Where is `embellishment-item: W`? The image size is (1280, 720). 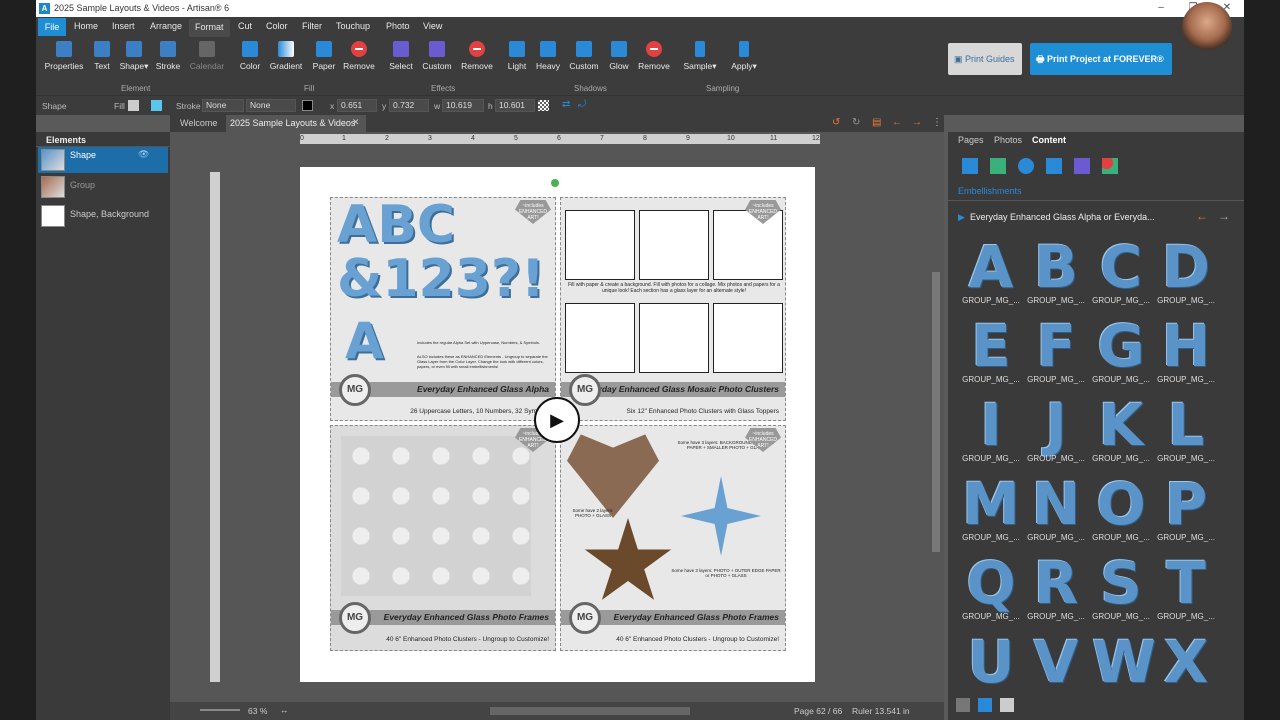 embellishment-item: W is located at coordinates (1124, 662).